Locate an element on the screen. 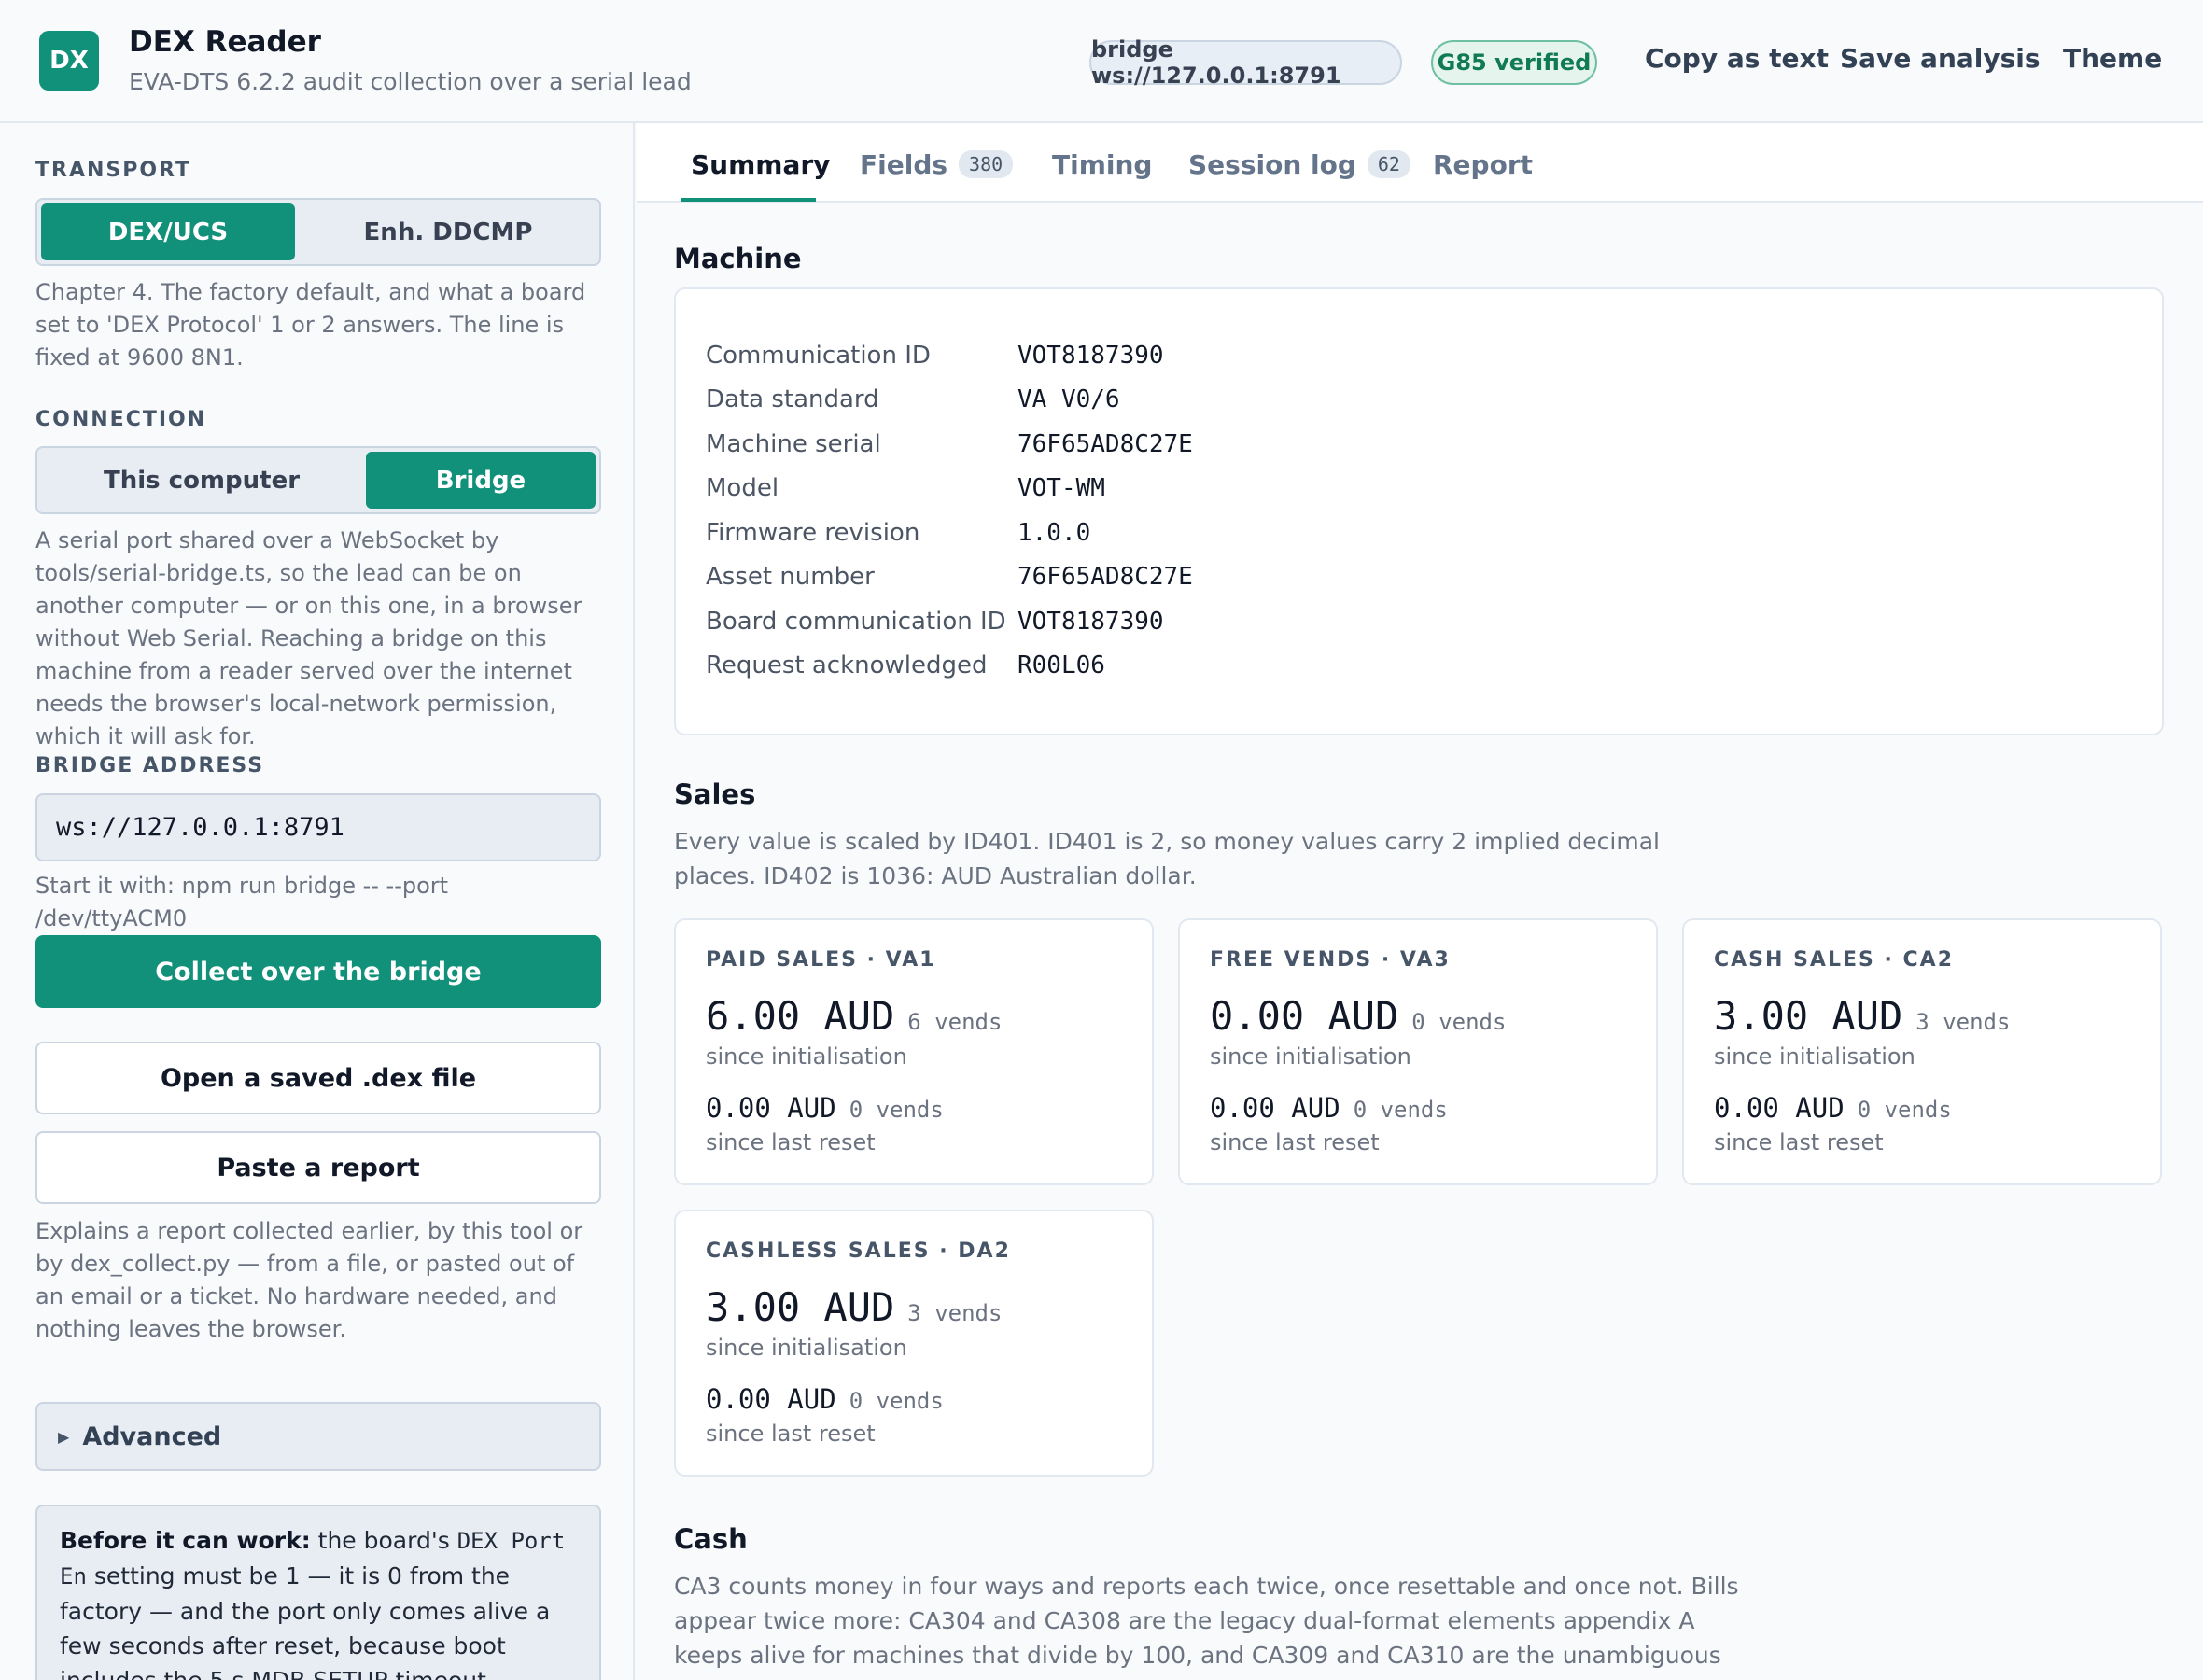 Image resolution: width=2203 pixels, height=1680 pixels. bridge-address-label: BRIDGE ADDRESS is located at coordinates (150, 765).